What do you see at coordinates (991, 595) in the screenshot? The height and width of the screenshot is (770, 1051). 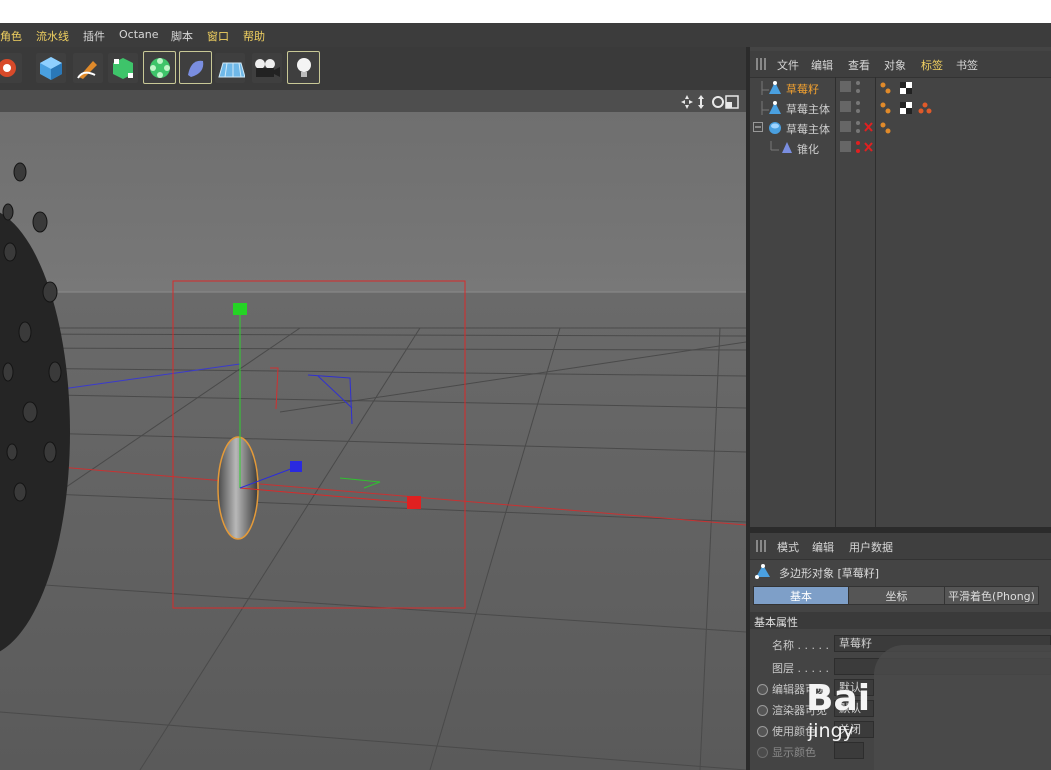 I see `tab-phong: 平滑着色(Phong)` at bounding box center [991, 595].